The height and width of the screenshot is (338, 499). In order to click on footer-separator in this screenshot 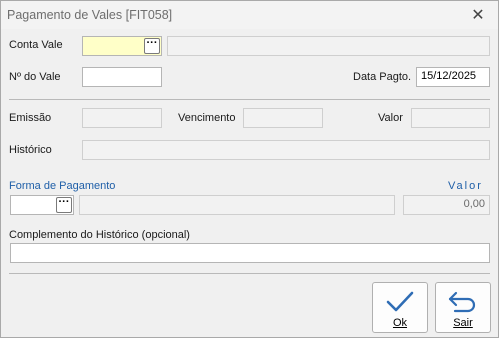, I will do `click(249, 273)`.